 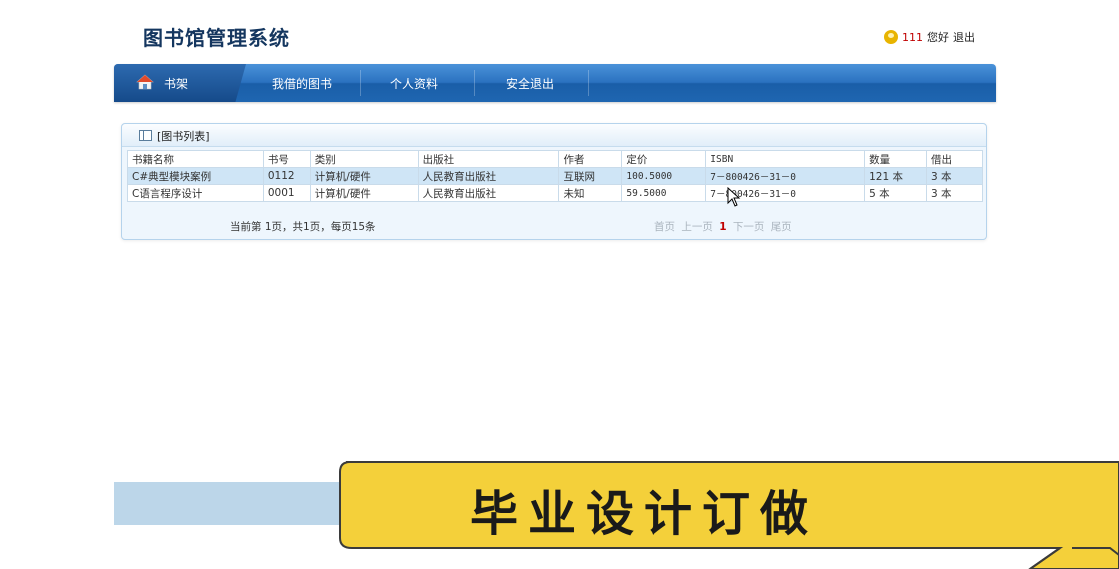 I want to click on column-header: 书号, so click(x=286, y=159).